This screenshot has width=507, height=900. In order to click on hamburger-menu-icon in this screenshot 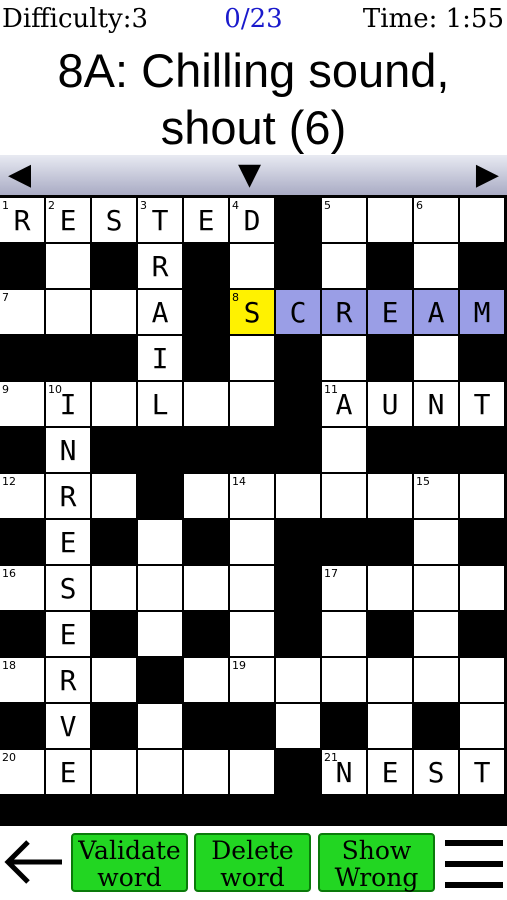, I will do `click(474, 864)`.